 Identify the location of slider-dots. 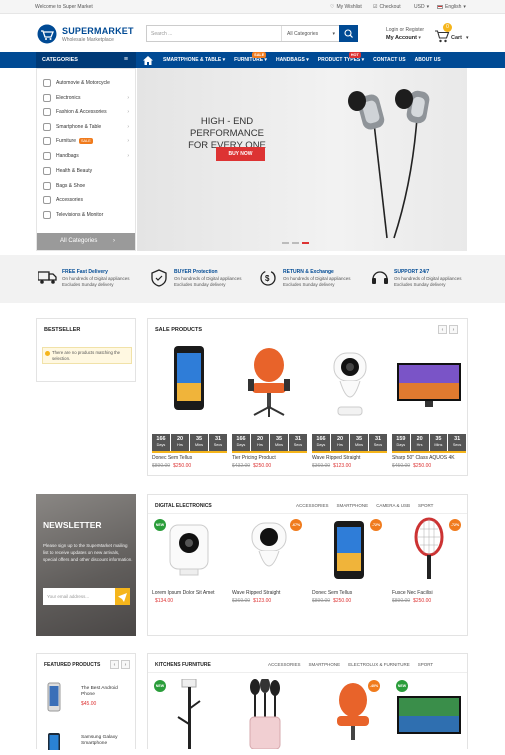
(295, 243).